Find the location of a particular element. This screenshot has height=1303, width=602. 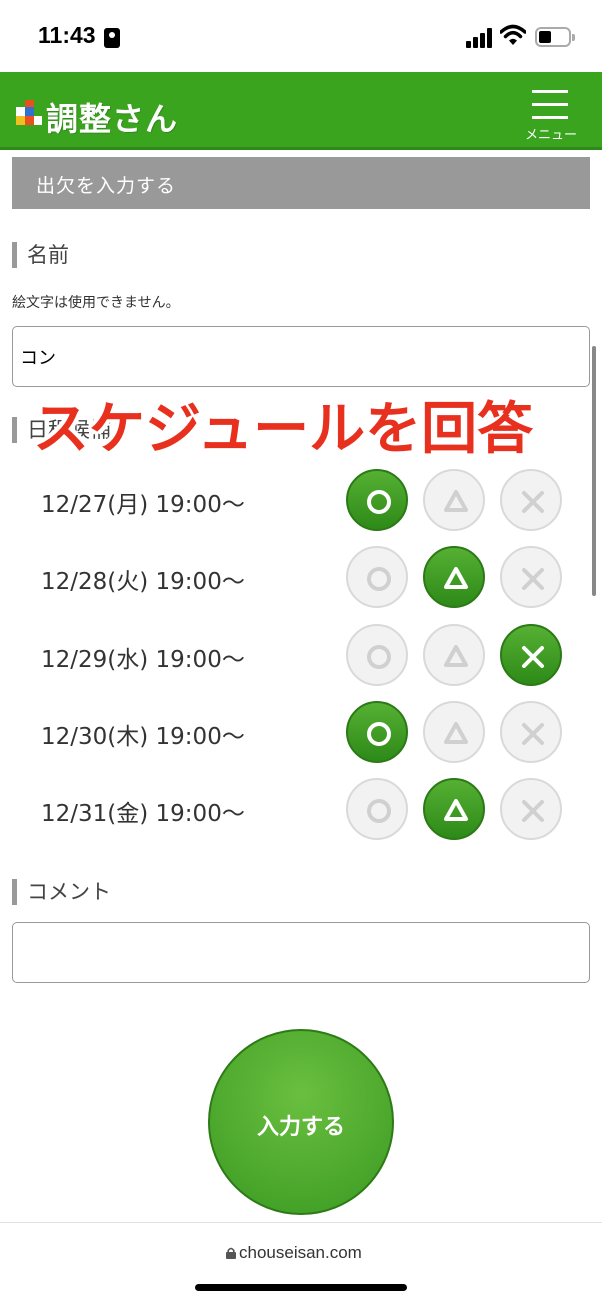

url-text: chouseisan.com is located at coordinates (300, 1253).